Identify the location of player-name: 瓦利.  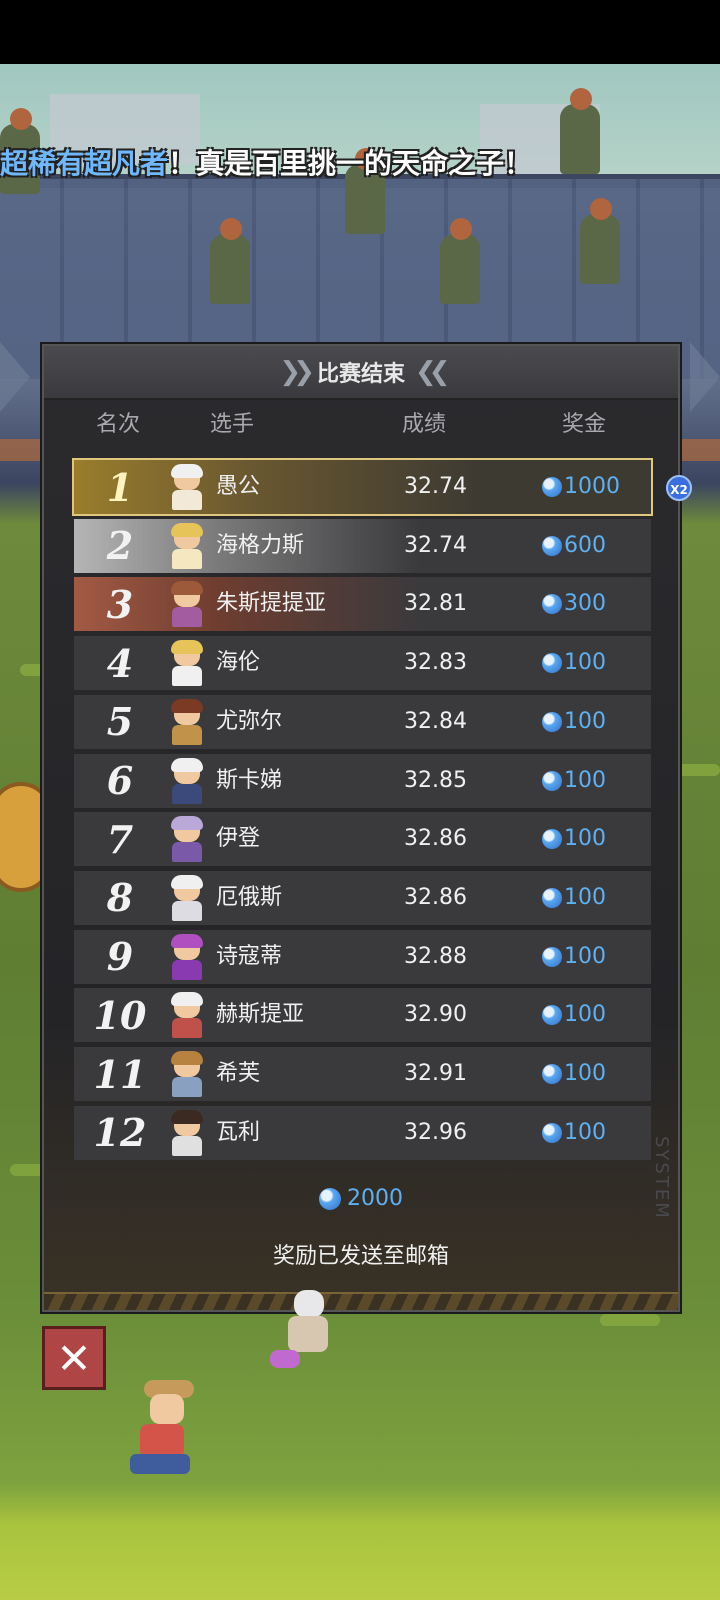
(238, 1132).